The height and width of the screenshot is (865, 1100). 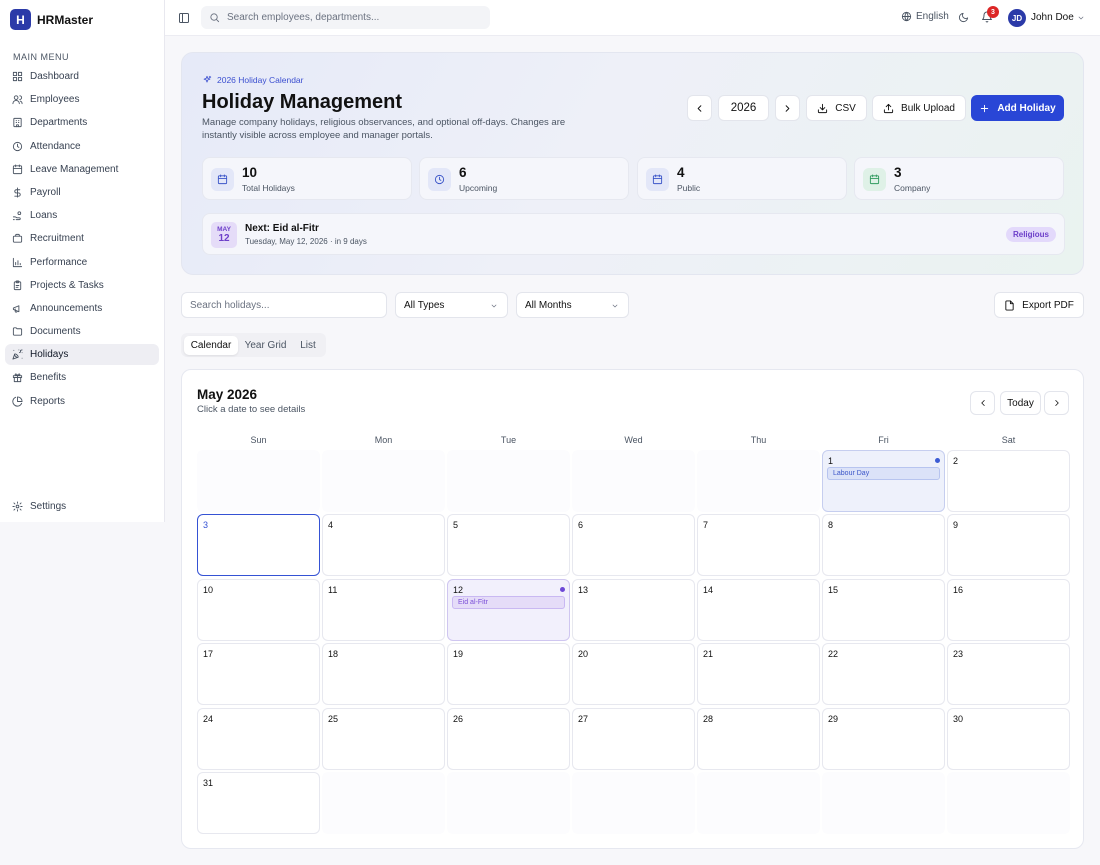 I want to click on prev-year-button, so click(x=699, y=108).